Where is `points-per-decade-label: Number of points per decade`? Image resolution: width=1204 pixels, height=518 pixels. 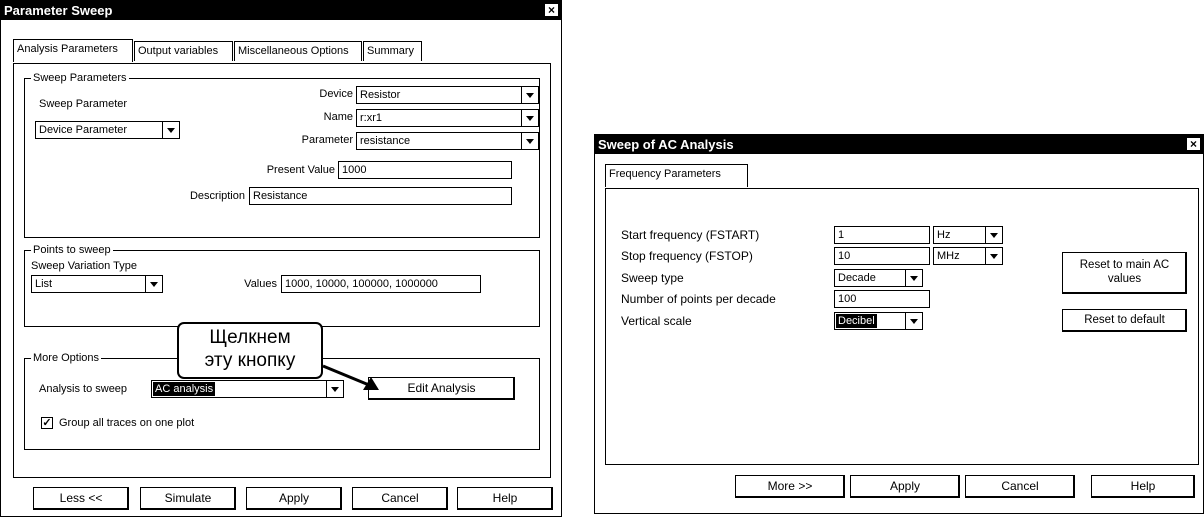 points-per-decade-label: Number of points per decade is located at coordinates (698, 299).